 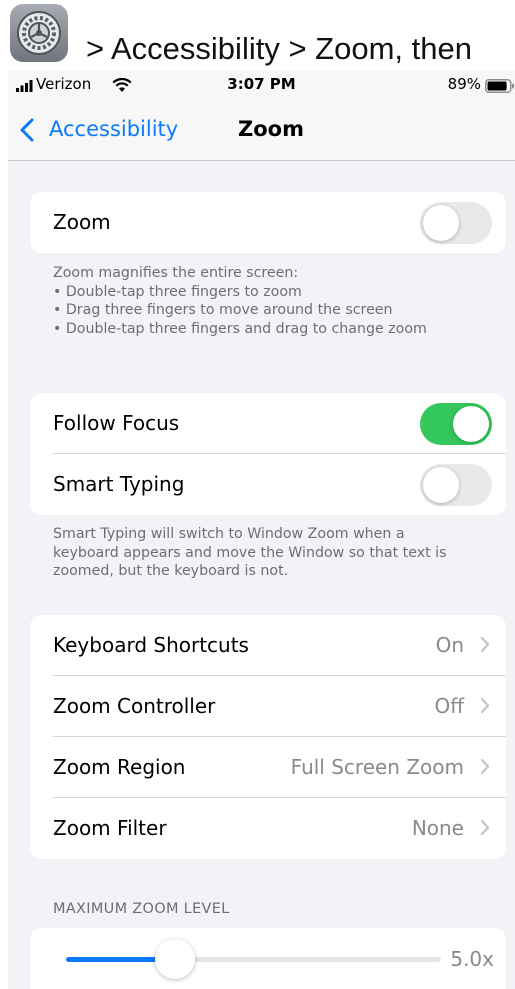 I want to click on zoom-controller-value: Off, so click(x=449, y=706).